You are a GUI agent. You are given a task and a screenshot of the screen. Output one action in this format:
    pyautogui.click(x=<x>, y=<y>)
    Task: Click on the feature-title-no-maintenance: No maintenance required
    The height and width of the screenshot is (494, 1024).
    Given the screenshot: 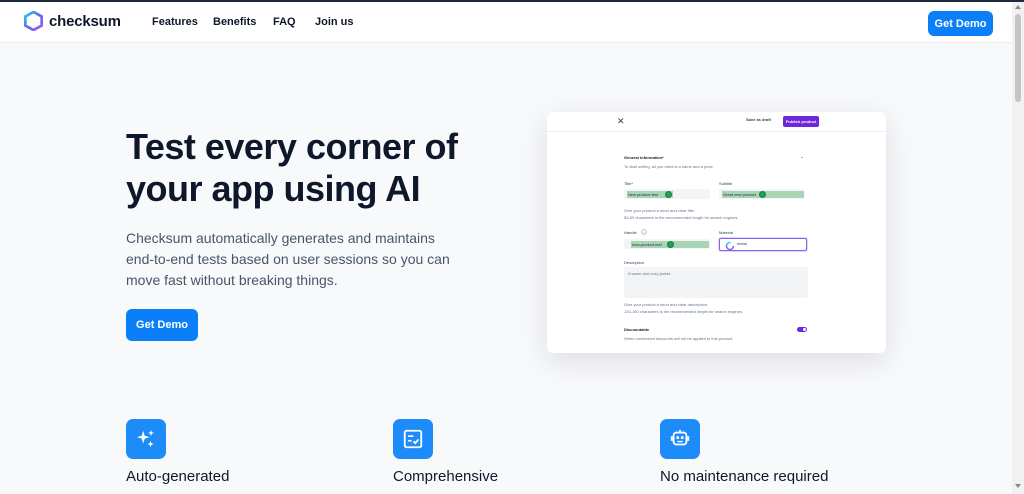 What is the action you would take?
    pyautogui.click(x=744, y=476)
    